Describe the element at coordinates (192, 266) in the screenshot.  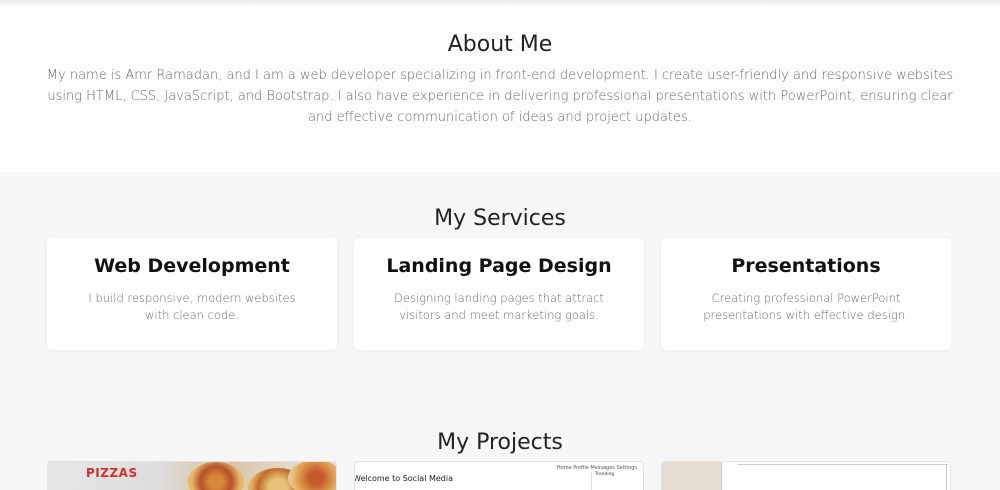
I see `service-card-title: Web Development` at that location.